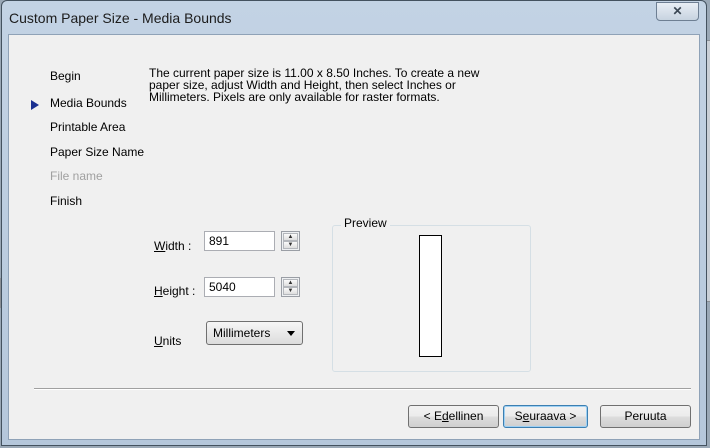 The width and height of the screenshot is (710, 448). What do you see at coordinates (354, 18) in the screenshot?
I see `title-bar: Custom Paper Size - Media Bounds ✕` at bounding box center [354, 18].